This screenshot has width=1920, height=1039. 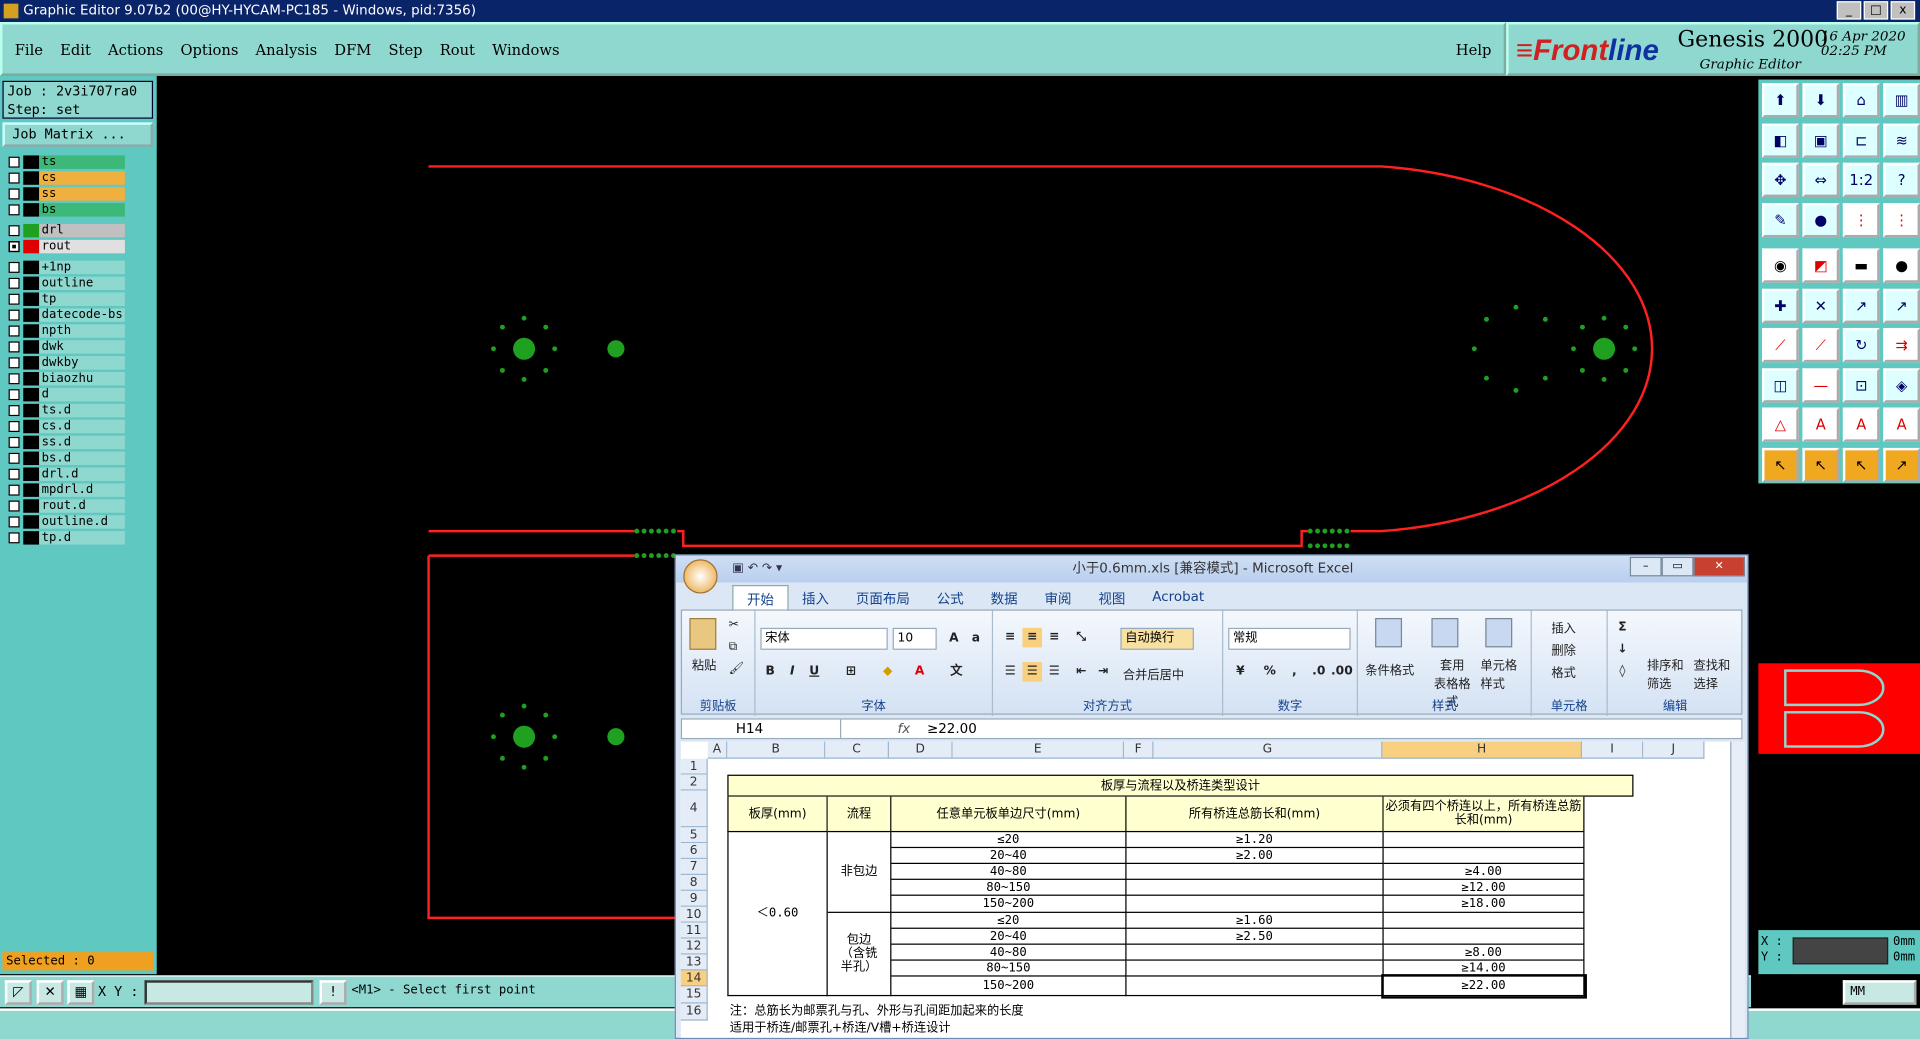 I want to click on tool-icon-4: ▥, so click(x=1901, y=100).